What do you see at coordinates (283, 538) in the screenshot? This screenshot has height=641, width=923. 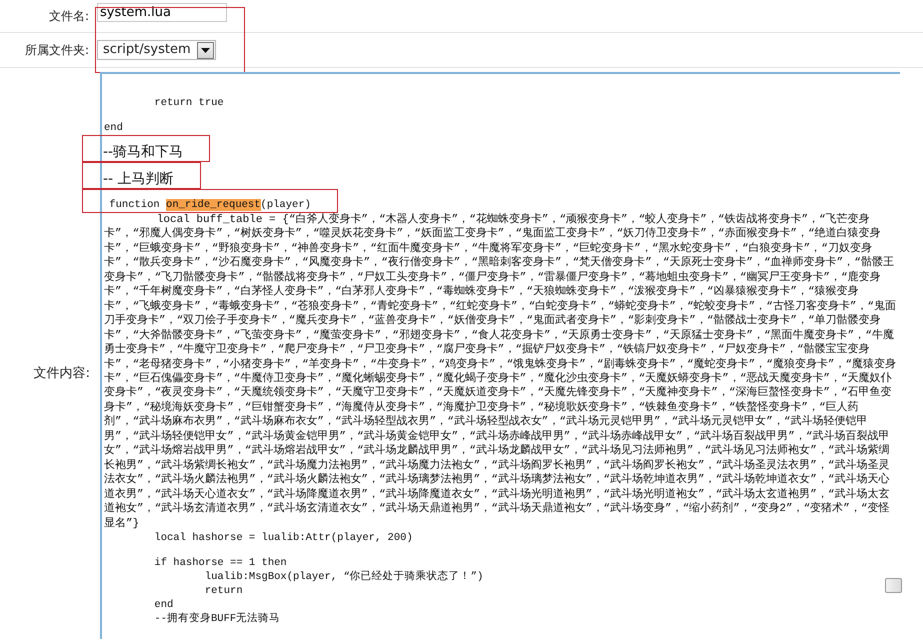 I see `code-line: local hashorse = lualib:Attr(player, 200)` at bounding box center [283, 538].